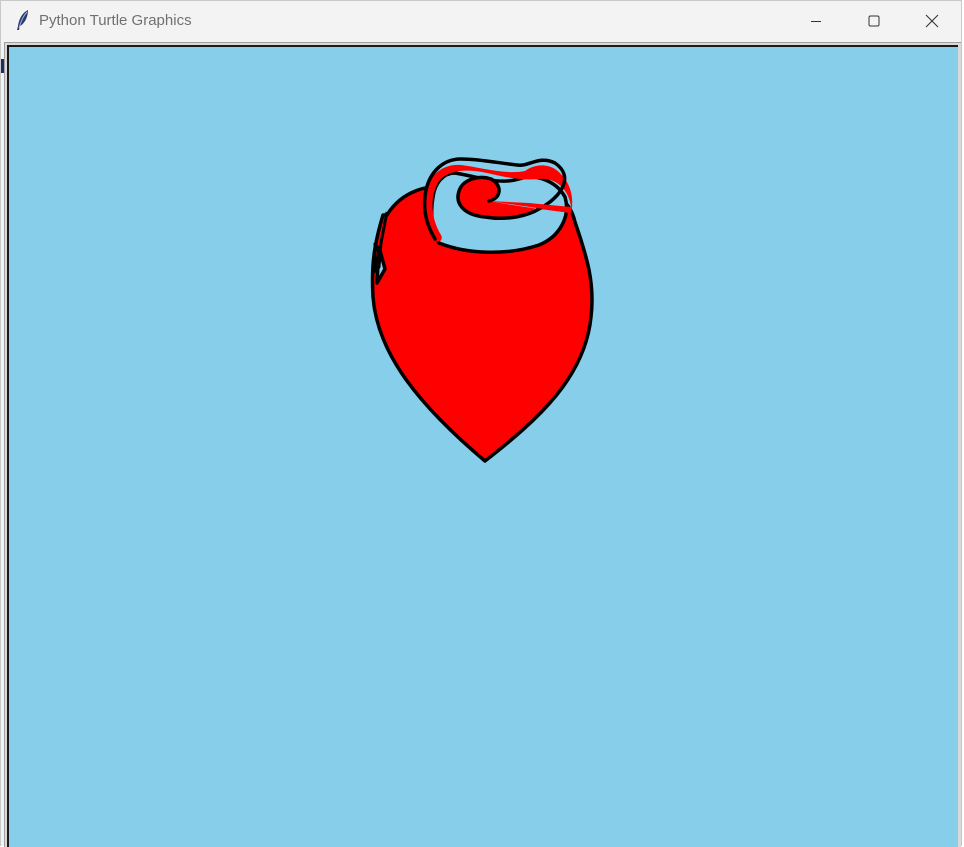 Image resolution: width=964 pixels, height=847 pixels. Describe the element at coordinates (115, 20) in the screenshot. I see `window-title: Python Turtle Graphics` at that location.